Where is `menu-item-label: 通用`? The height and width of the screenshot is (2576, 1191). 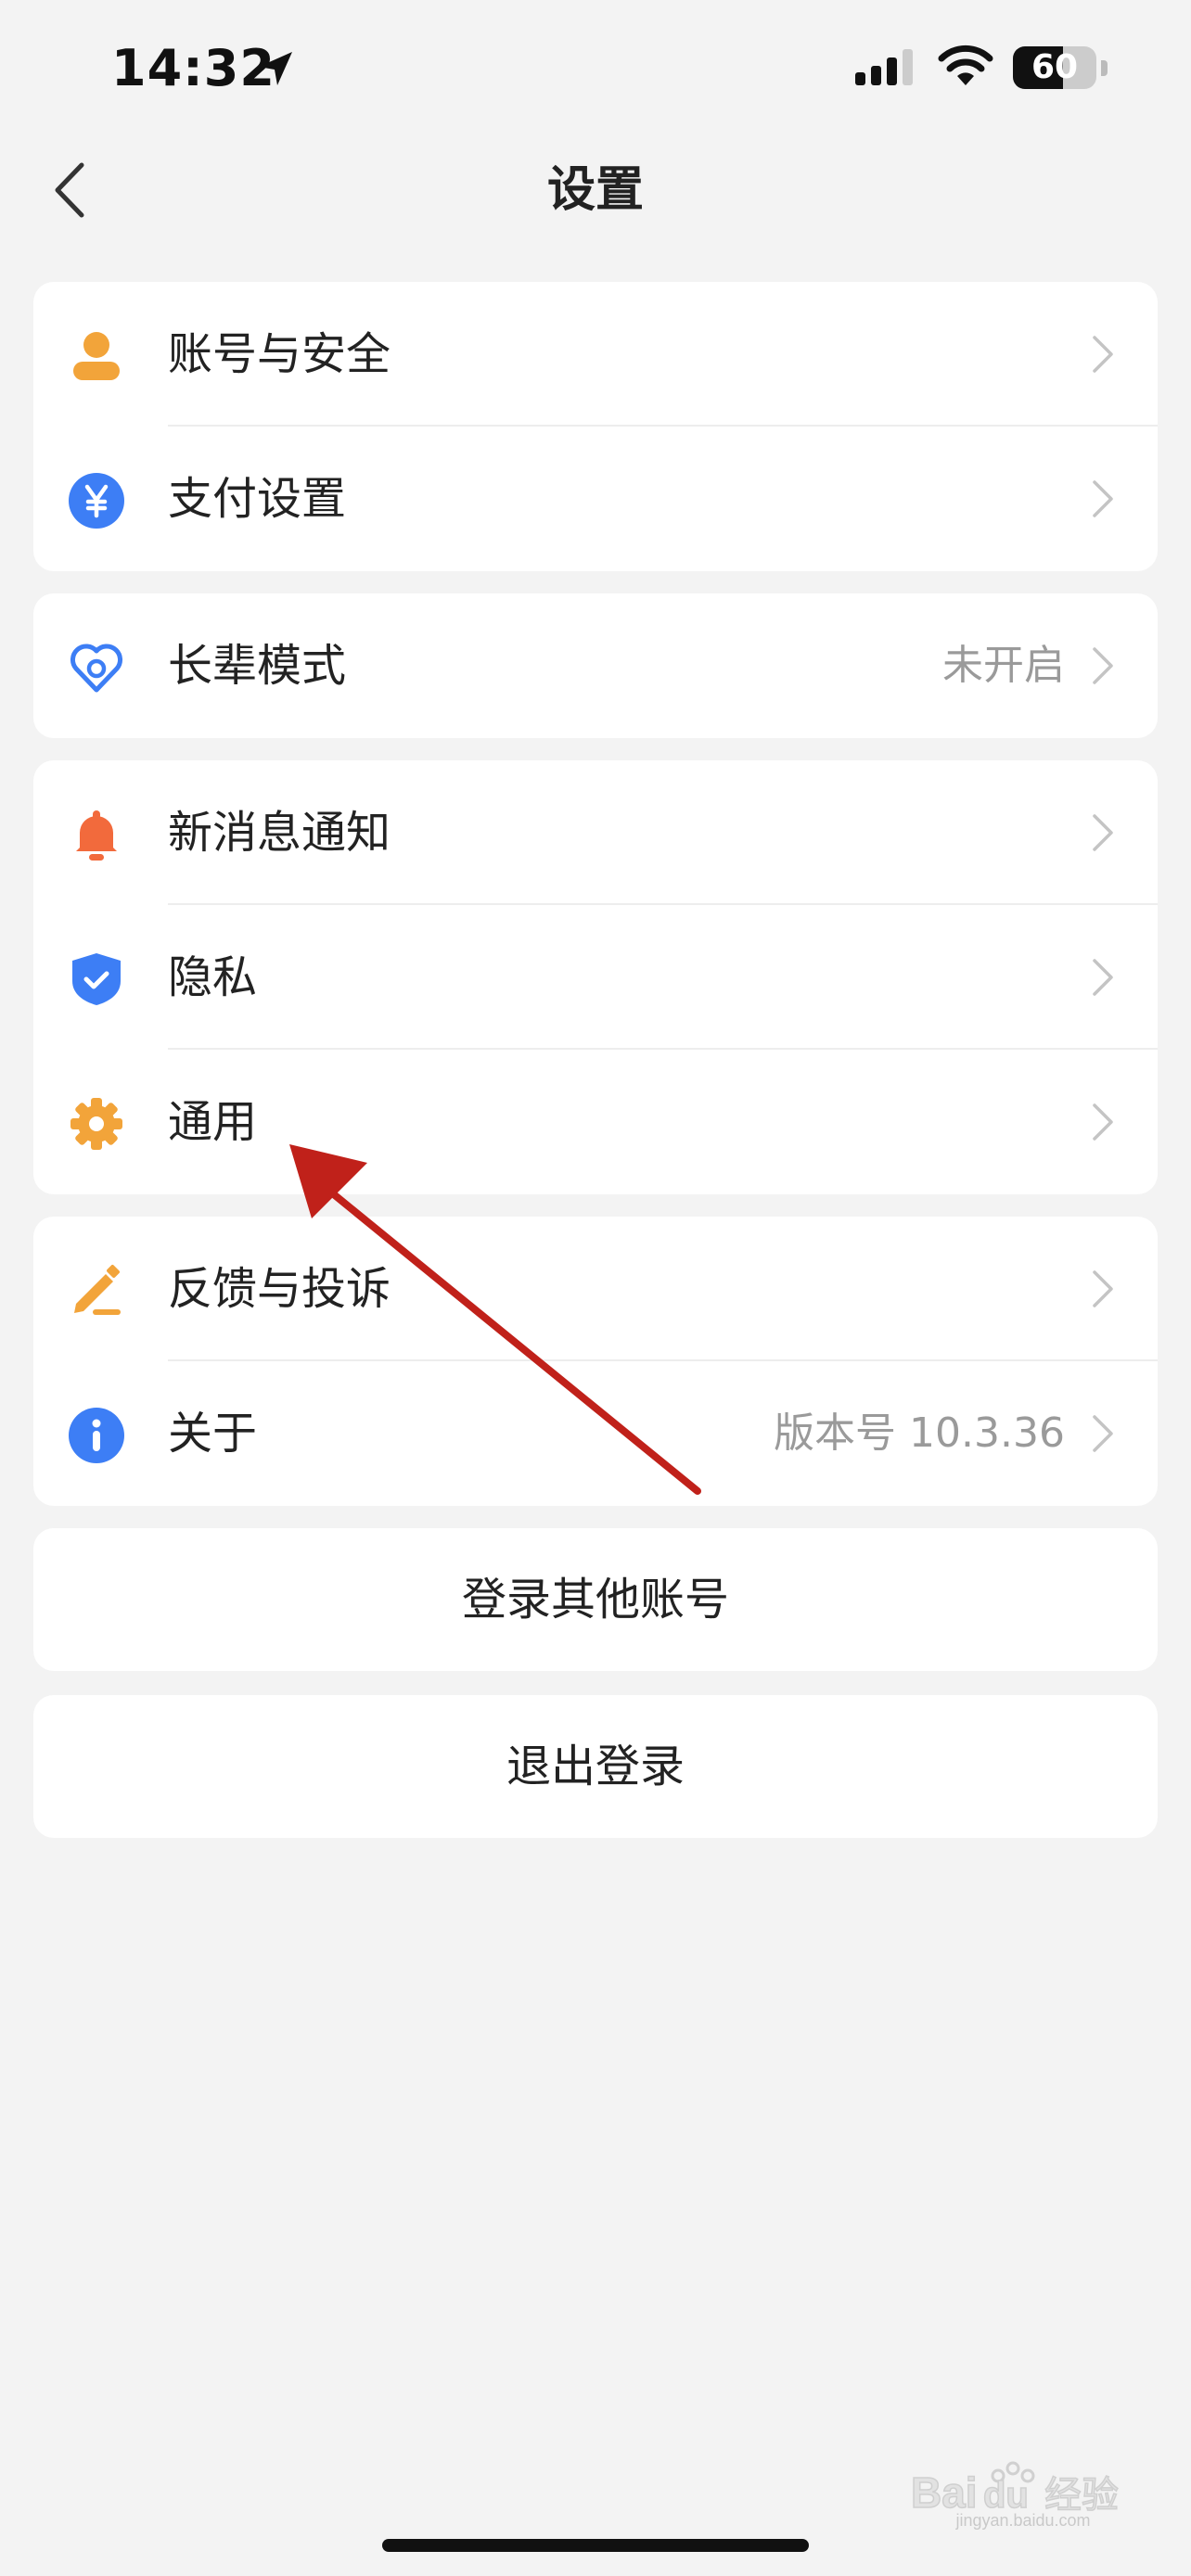 menu-item-label: 通用 is located at coordinates (213, 1122).